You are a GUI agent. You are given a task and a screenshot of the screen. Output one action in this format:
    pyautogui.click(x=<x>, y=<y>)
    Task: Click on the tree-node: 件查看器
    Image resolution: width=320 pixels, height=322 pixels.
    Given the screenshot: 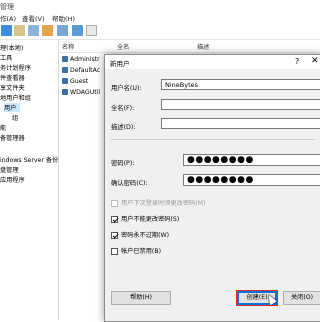 What is the action you would take?
    pyautogui.click(x=12, y=77)
    